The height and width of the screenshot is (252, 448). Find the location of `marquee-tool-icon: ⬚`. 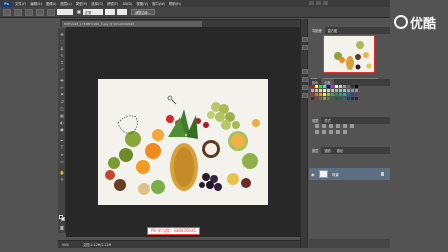

marquee-tool-icon: ⬚ is located at coordinates (62, 41).